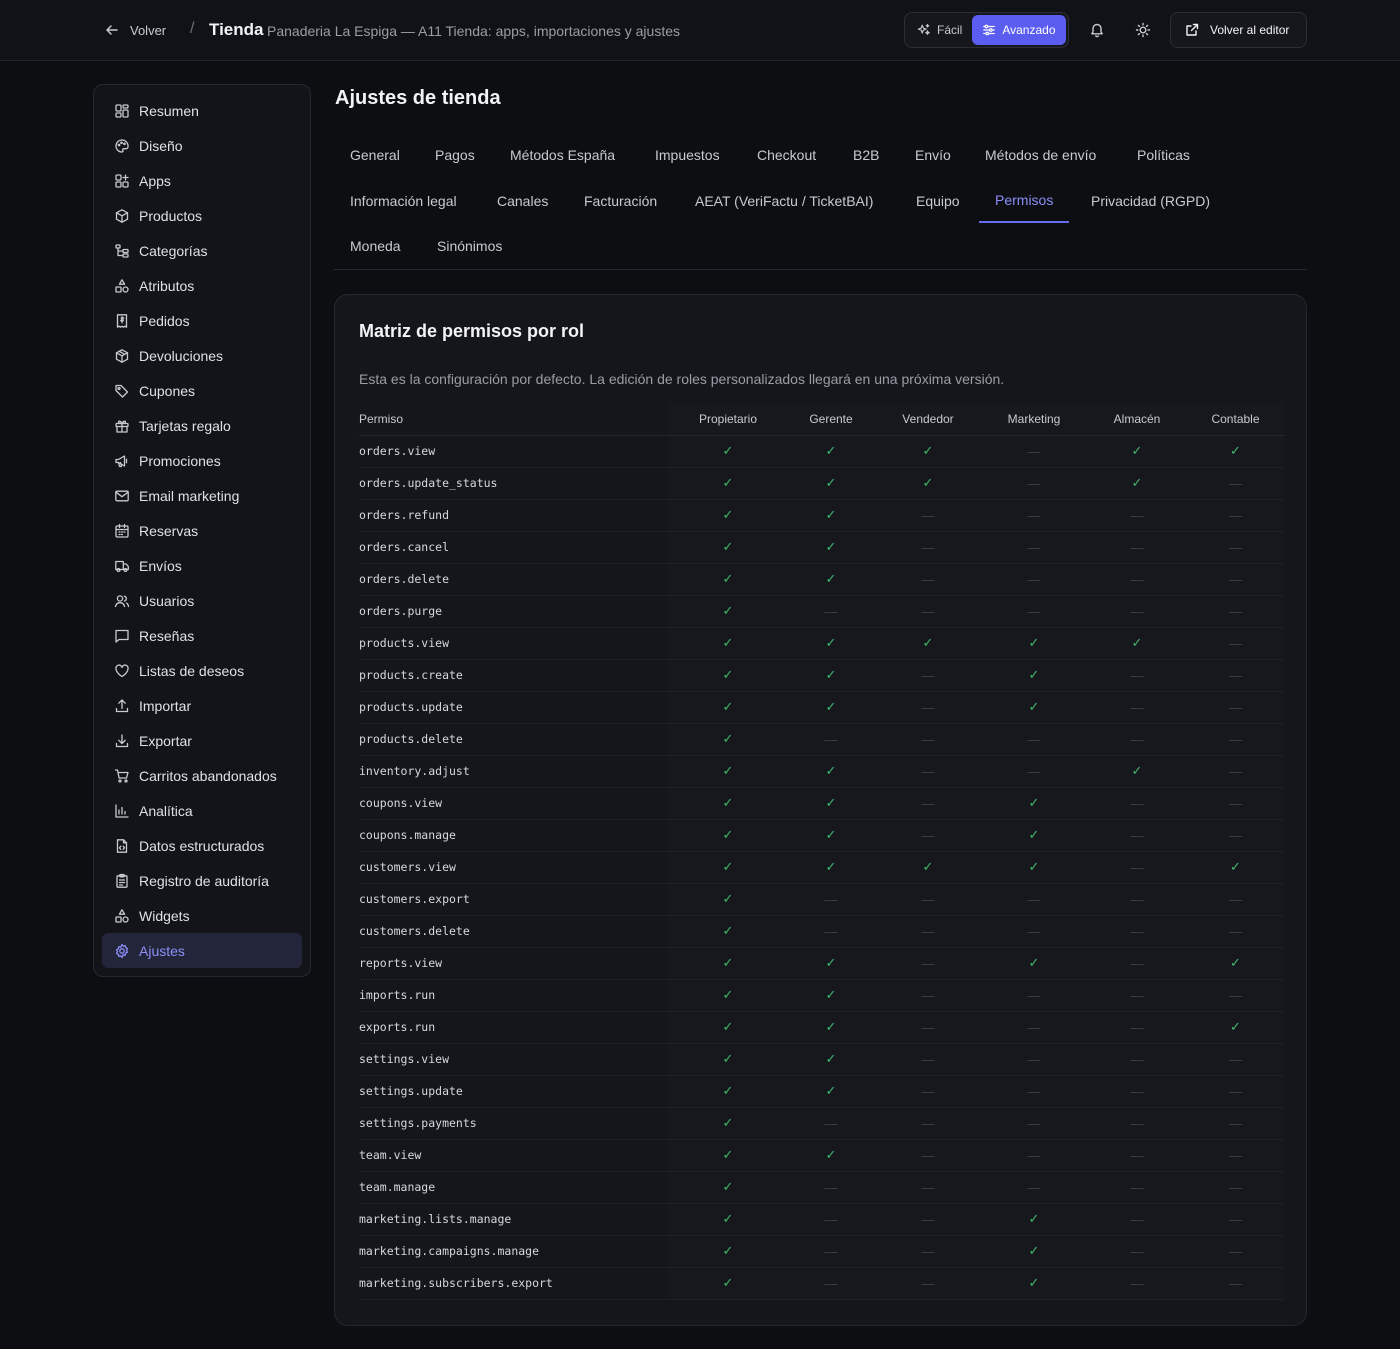 The height and width of the screenshot is (1349, 1400). I want to click on bell-icon, so click(1097, 30).